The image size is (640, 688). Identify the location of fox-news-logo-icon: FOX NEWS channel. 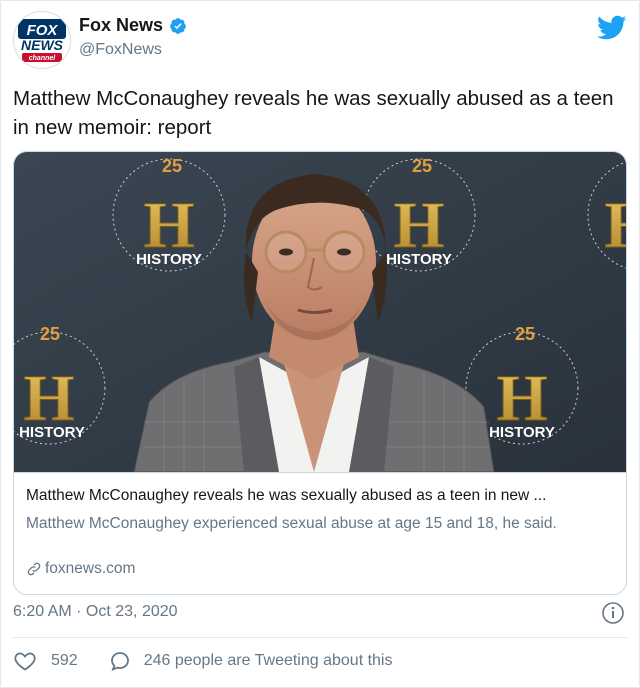
(42, 40).